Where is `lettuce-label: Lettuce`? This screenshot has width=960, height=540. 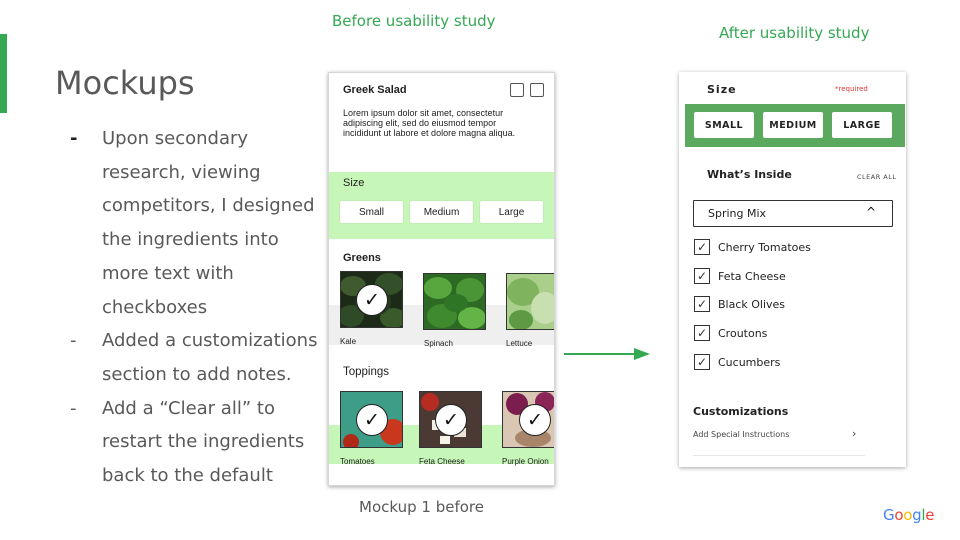
lettuce-label: Lettuce is located at coordinates (519, 343).